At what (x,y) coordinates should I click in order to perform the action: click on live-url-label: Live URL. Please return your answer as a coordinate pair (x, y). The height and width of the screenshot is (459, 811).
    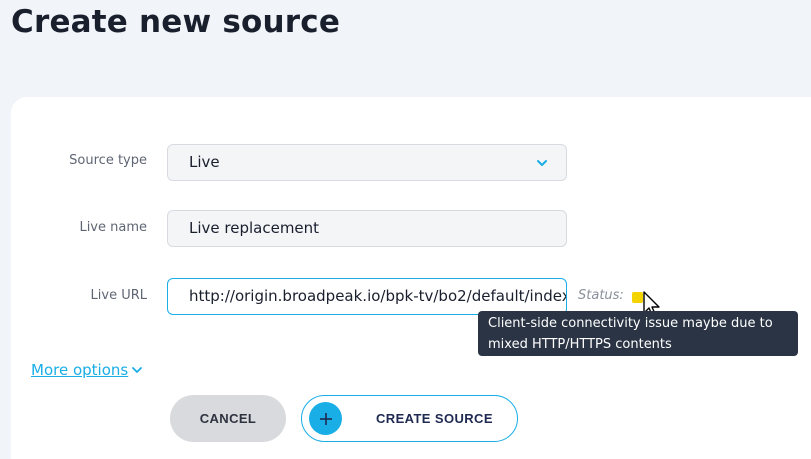
    Looking at the image, I should click on (118, 295).